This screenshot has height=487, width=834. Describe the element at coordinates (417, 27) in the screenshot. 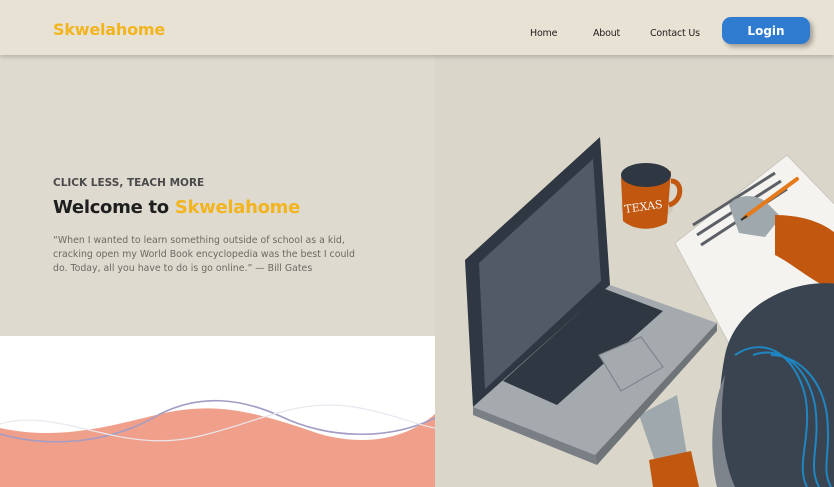

I see `top-navbar: Skwelahome Home About Contact Us Login` at that location.